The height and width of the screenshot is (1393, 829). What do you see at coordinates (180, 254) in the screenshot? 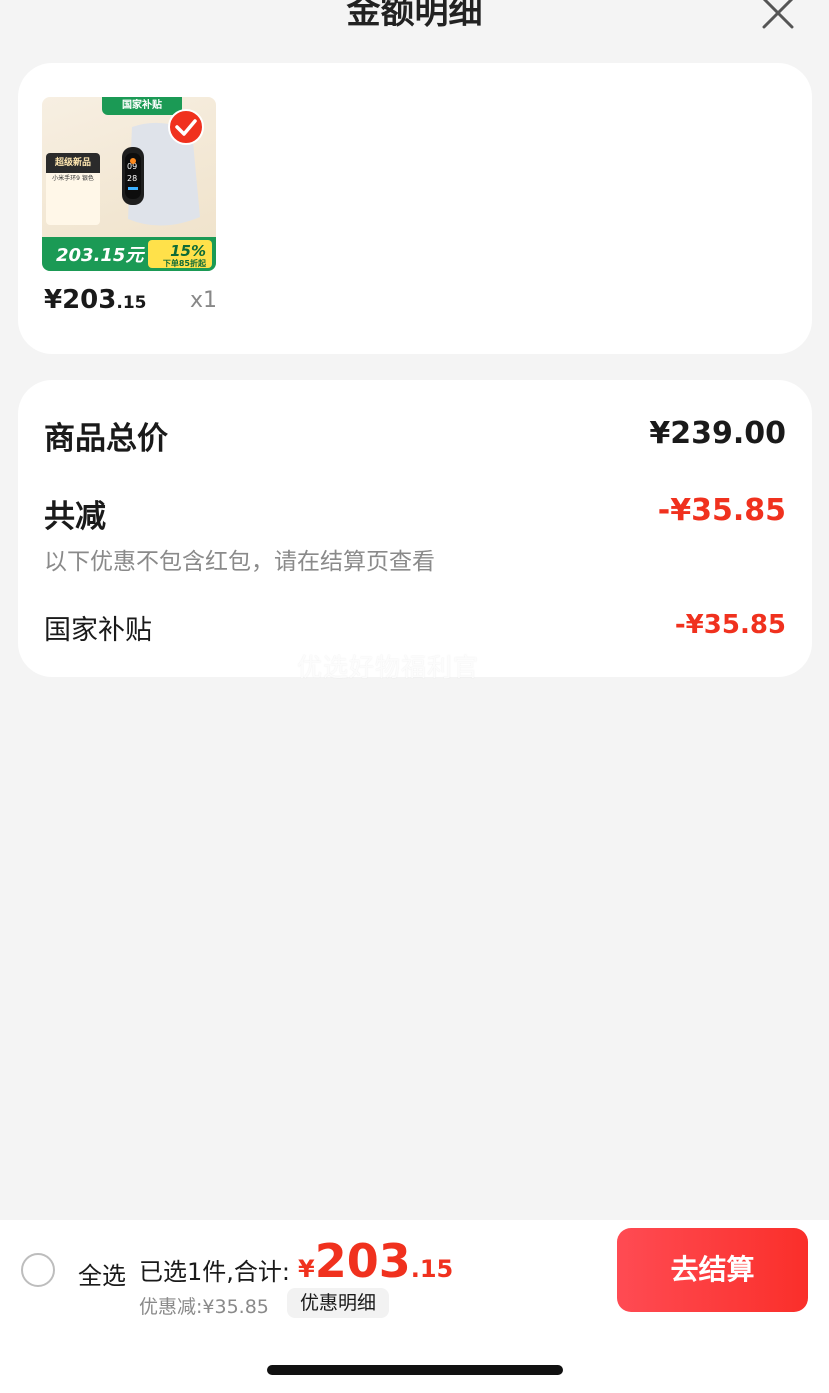
I see `subsidy-badge: 15% 下单85折起` at bounding box center [180, 254].